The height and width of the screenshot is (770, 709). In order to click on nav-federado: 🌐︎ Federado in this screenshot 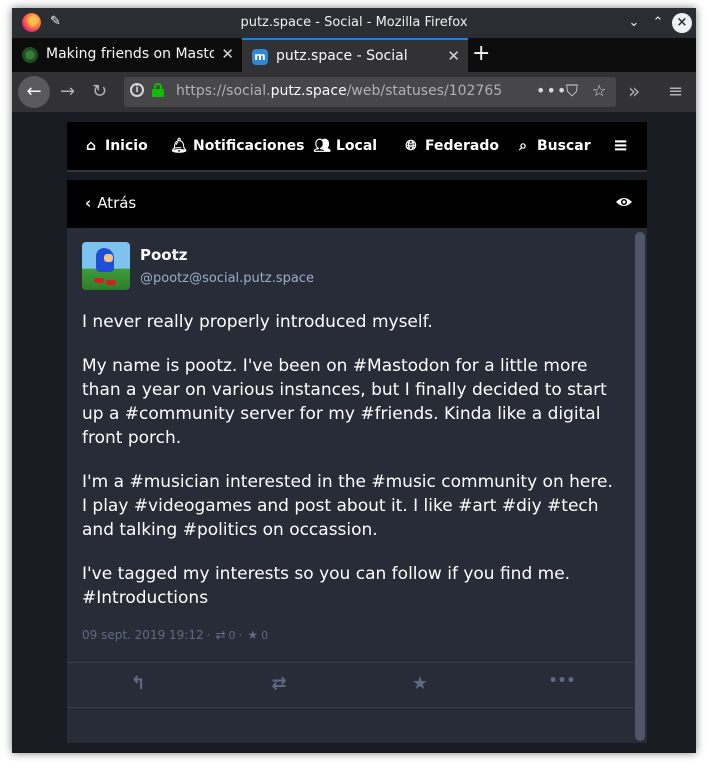, I will do `click(450, 146)`.